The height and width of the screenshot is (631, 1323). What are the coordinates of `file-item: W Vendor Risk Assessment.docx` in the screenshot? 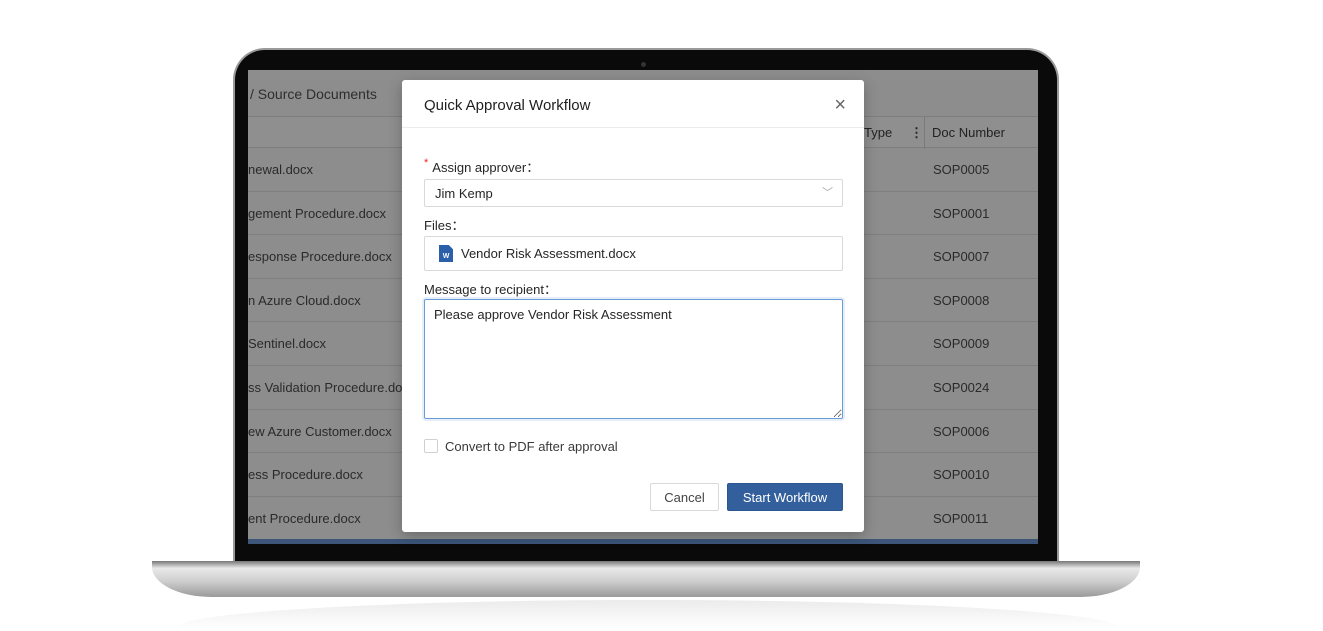 It's located at (633, 253).